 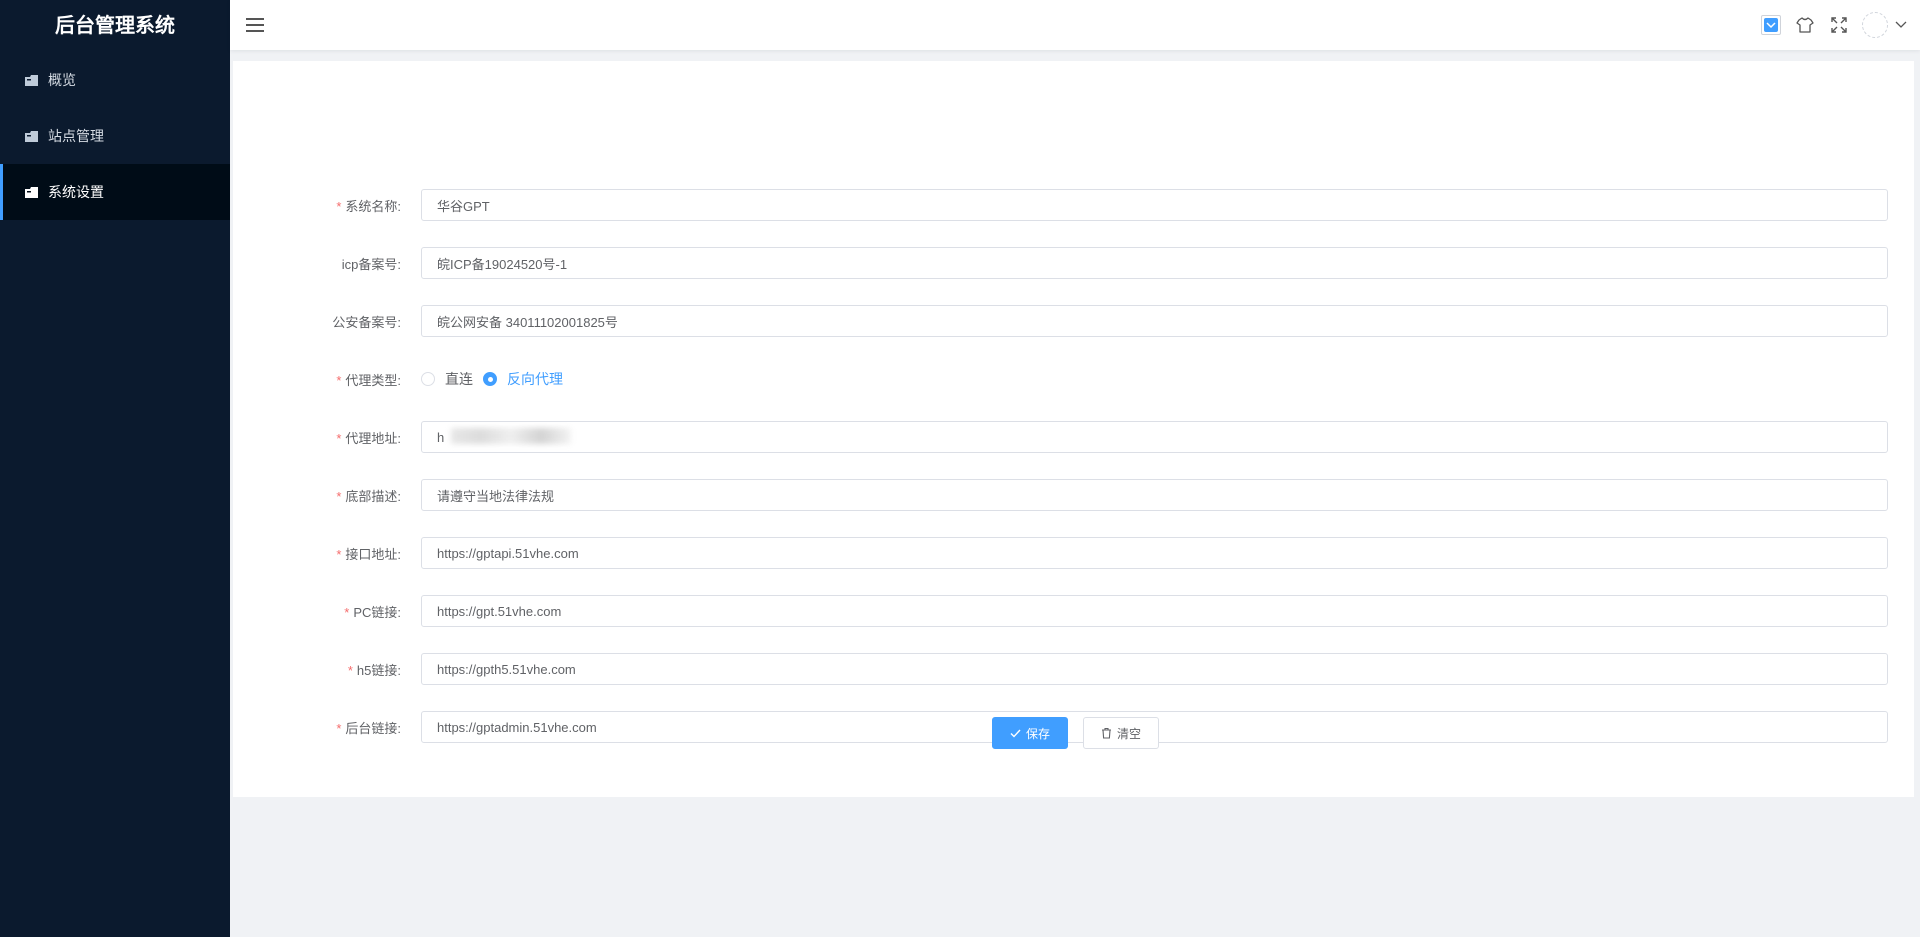 I want to click on tshirt-icon, so click(x=1805, y=25).